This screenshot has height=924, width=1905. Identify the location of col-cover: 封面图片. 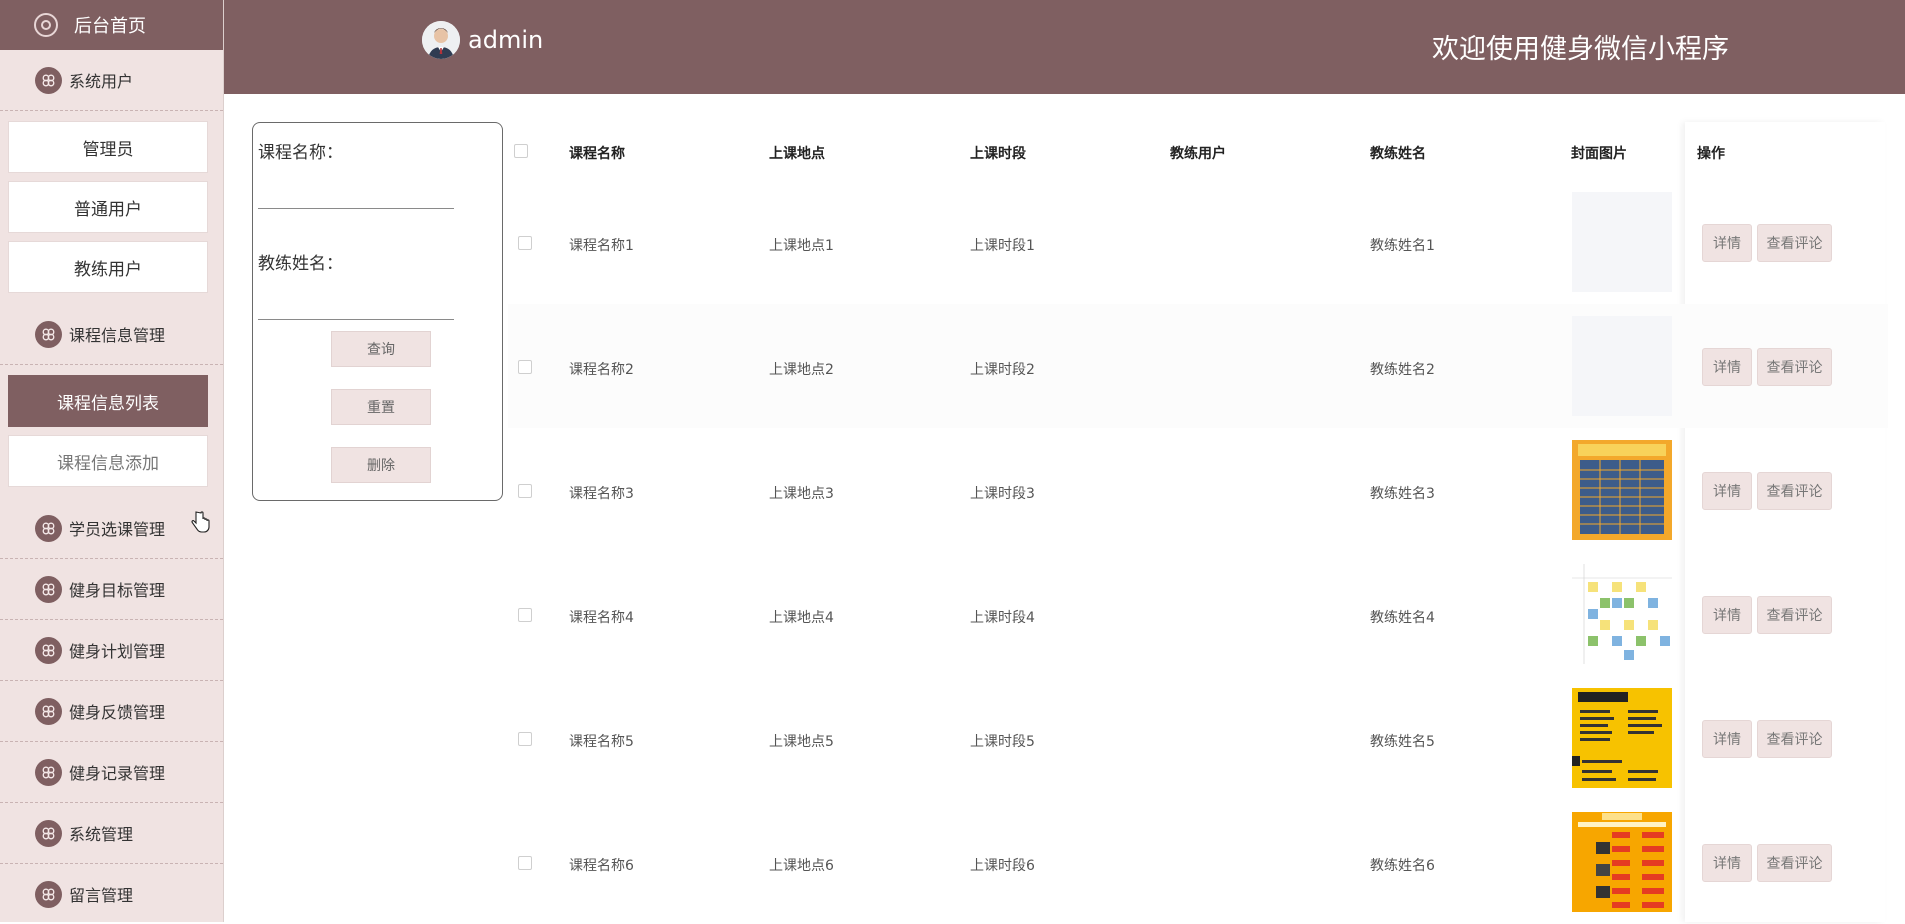
(1599, 154).